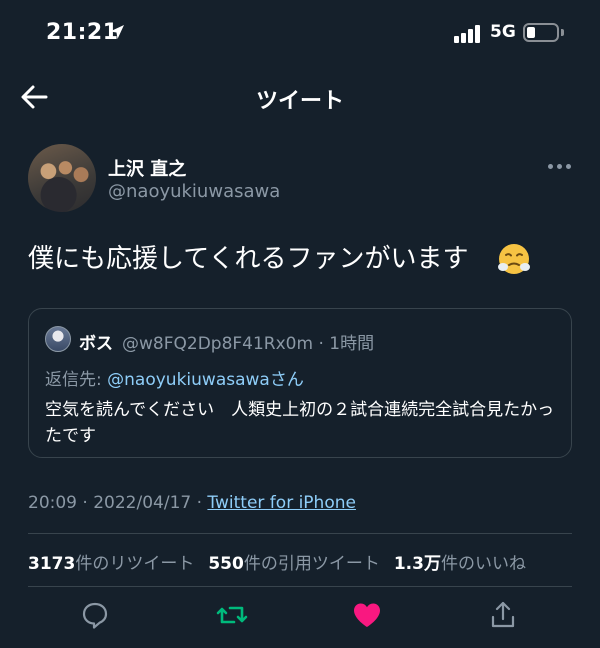 The width and height of the screenshot is (600, 648). What do you see at coordinates (188, 380) in the screenshot?
I see `reply-to-mention: @naoyukiuwasawa` at bounding box center [188, 380].